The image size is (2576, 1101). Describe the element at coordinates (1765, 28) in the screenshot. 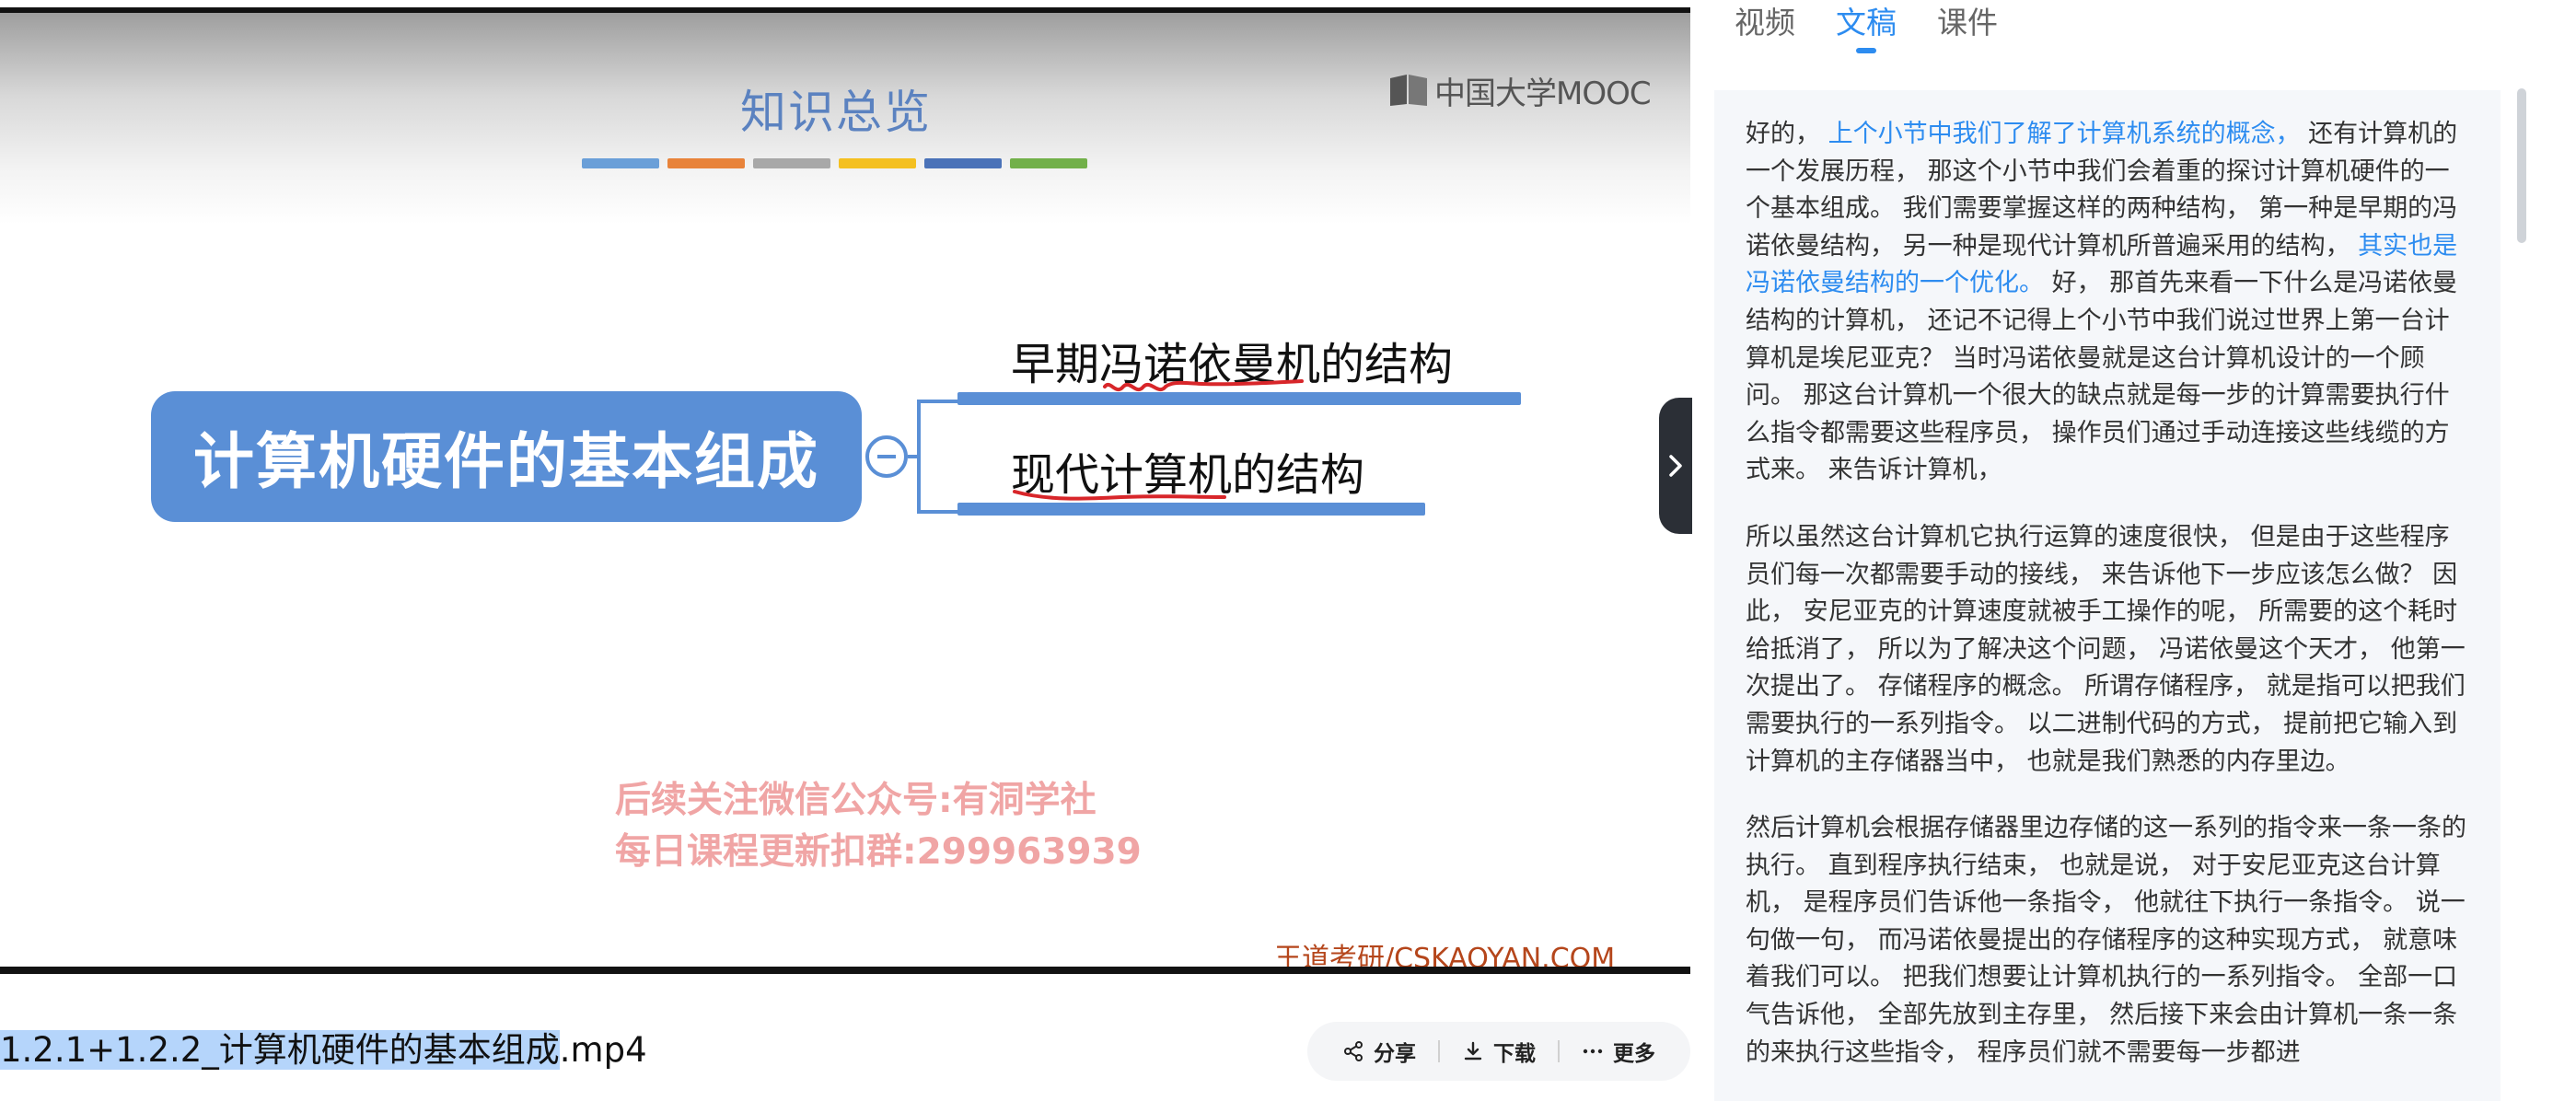

I see `tab-video: 视频` at that location.